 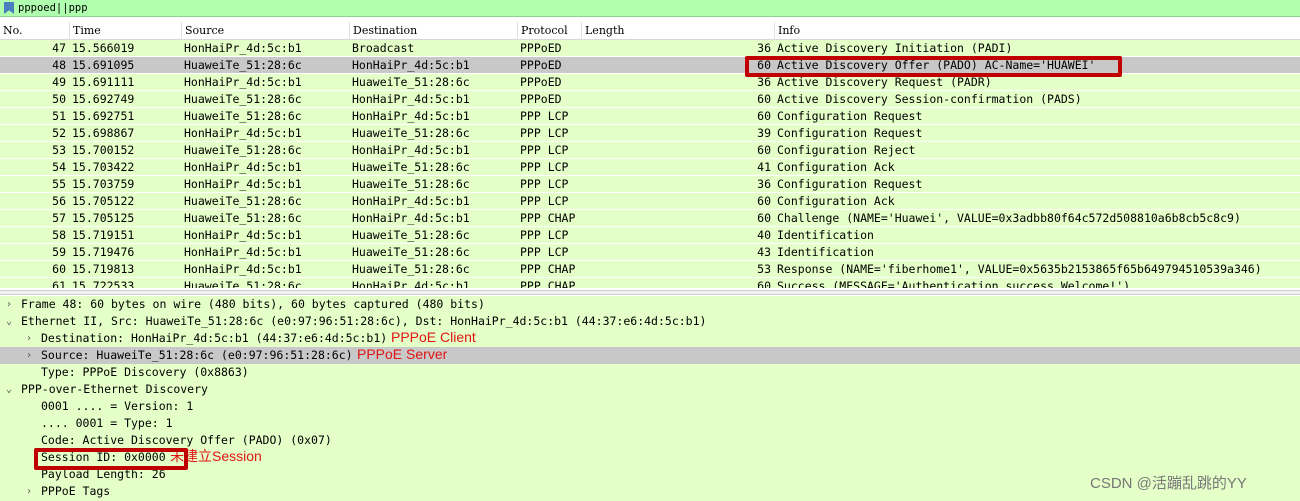 What do you see at coordinates (59, 283) in the screenshot?
I see `packet-no-cell: 61` at bounding box center [59, 283].